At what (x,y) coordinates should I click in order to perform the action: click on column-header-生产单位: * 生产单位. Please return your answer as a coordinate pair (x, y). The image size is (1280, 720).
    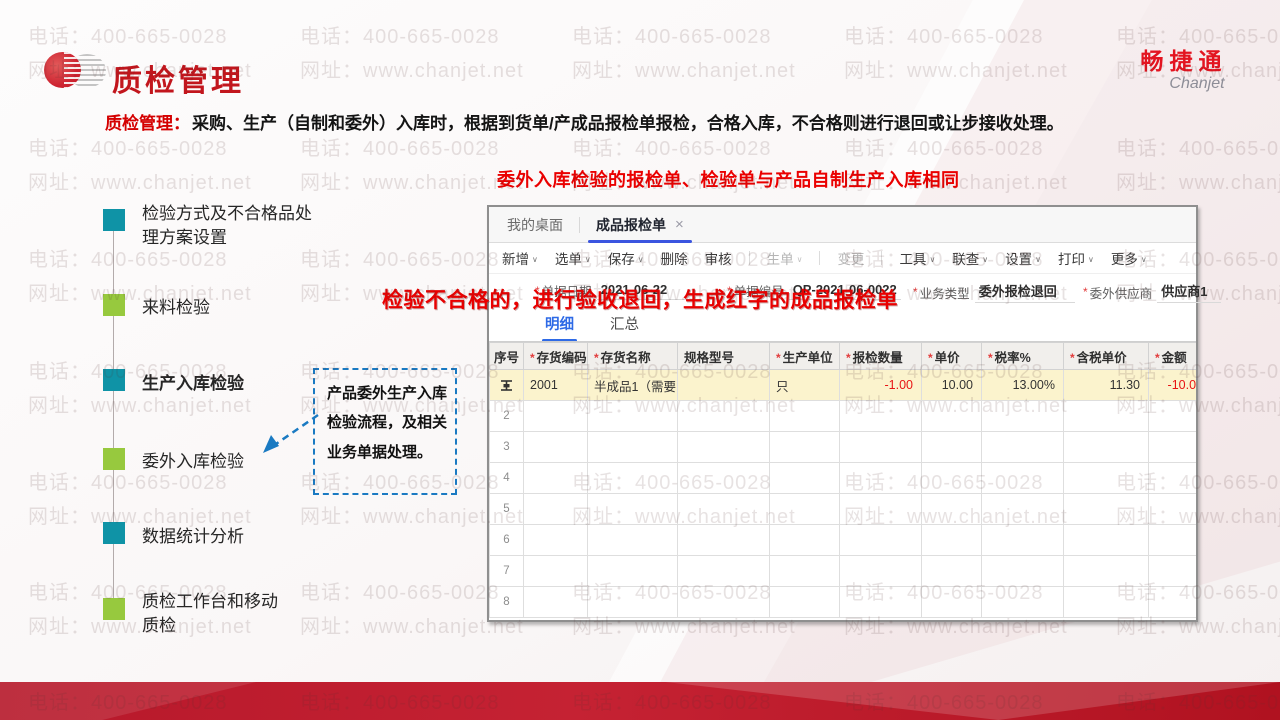
    Looking at the image, I should click on (804, 356).